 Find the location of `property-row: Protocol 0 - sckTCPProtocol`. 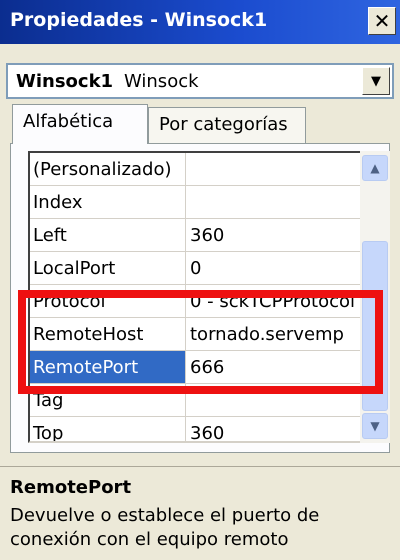

property-row: Protocol 0 - sckTCPProtocol is located at coordinates (195, 302).